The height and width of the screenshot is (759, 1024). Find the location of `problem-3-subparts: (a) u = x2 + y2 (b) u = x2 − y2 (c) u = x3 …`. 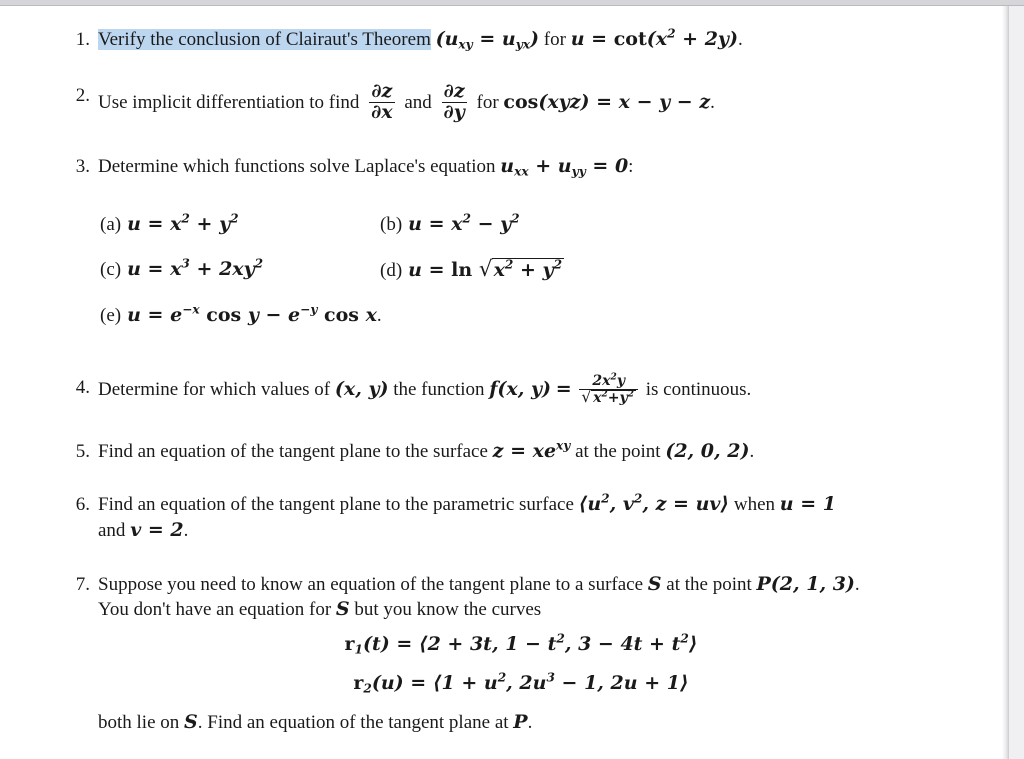

problem-3-subparts: (a) u = x2 + y2 (b) u = x2 − y2 (c) u = x3 … is located at coordinates (380, 270).